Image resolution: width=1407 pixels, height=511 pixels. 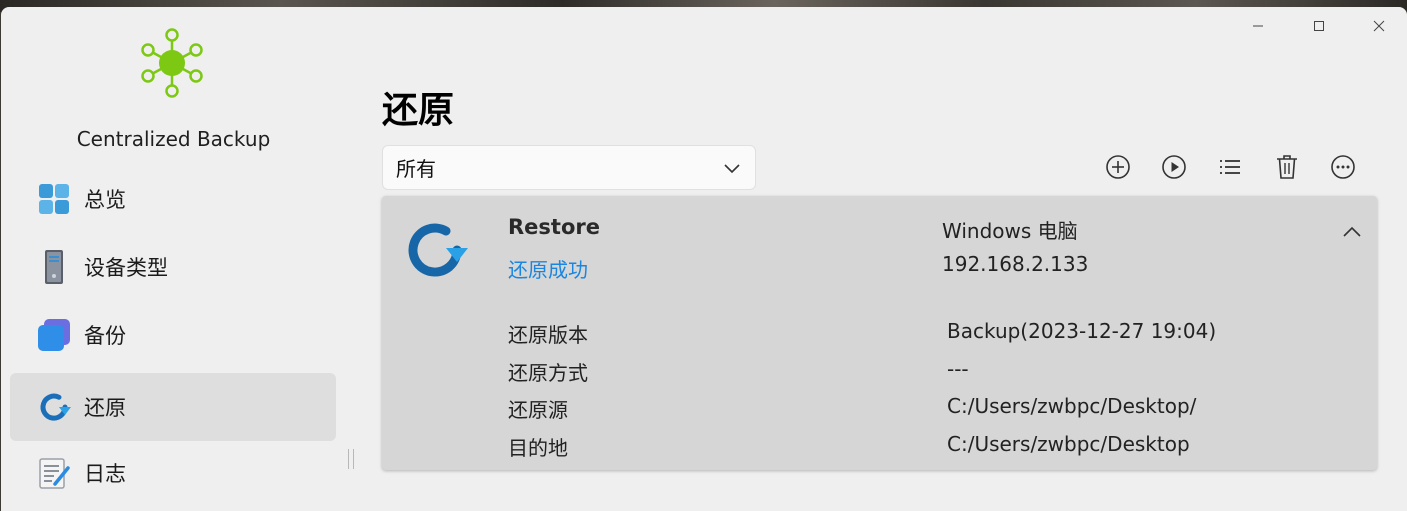 I want to click on add-icon, so click(x=1118, y=167).